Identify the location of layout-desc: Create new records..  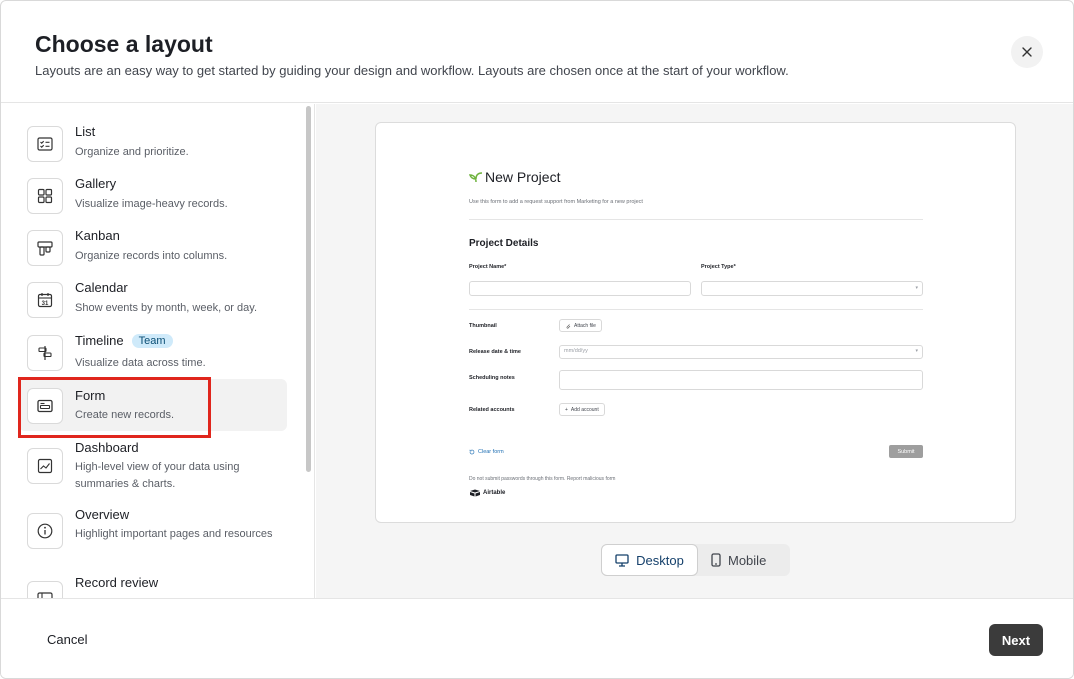
(125, 415).